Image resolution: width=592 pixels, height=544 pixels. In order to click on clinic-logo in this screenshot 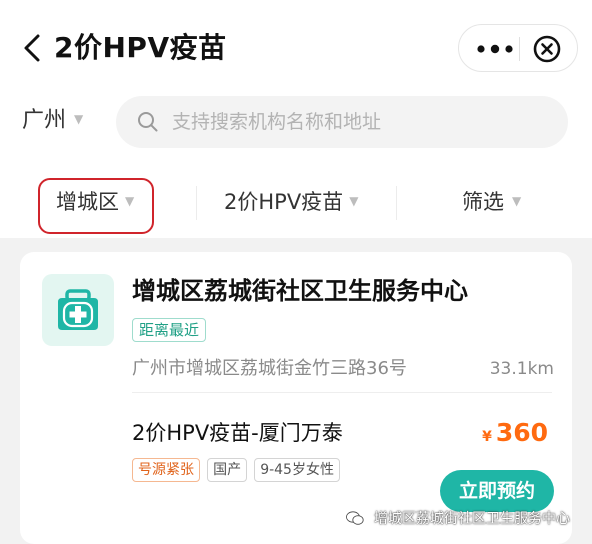, I will do `click(78, 310)`.